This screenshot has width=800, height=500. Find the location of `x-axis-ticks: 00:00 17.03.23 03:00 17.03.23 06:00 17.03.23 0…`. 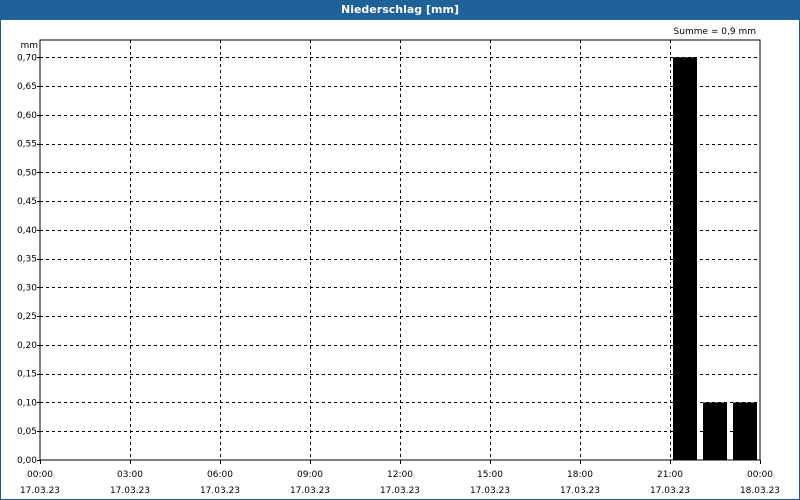

x-axis-ticks: 00:00 17.03.23 03:00 17.03.23 06:00 17.03.23 0… is located at coordinates (400, 478).